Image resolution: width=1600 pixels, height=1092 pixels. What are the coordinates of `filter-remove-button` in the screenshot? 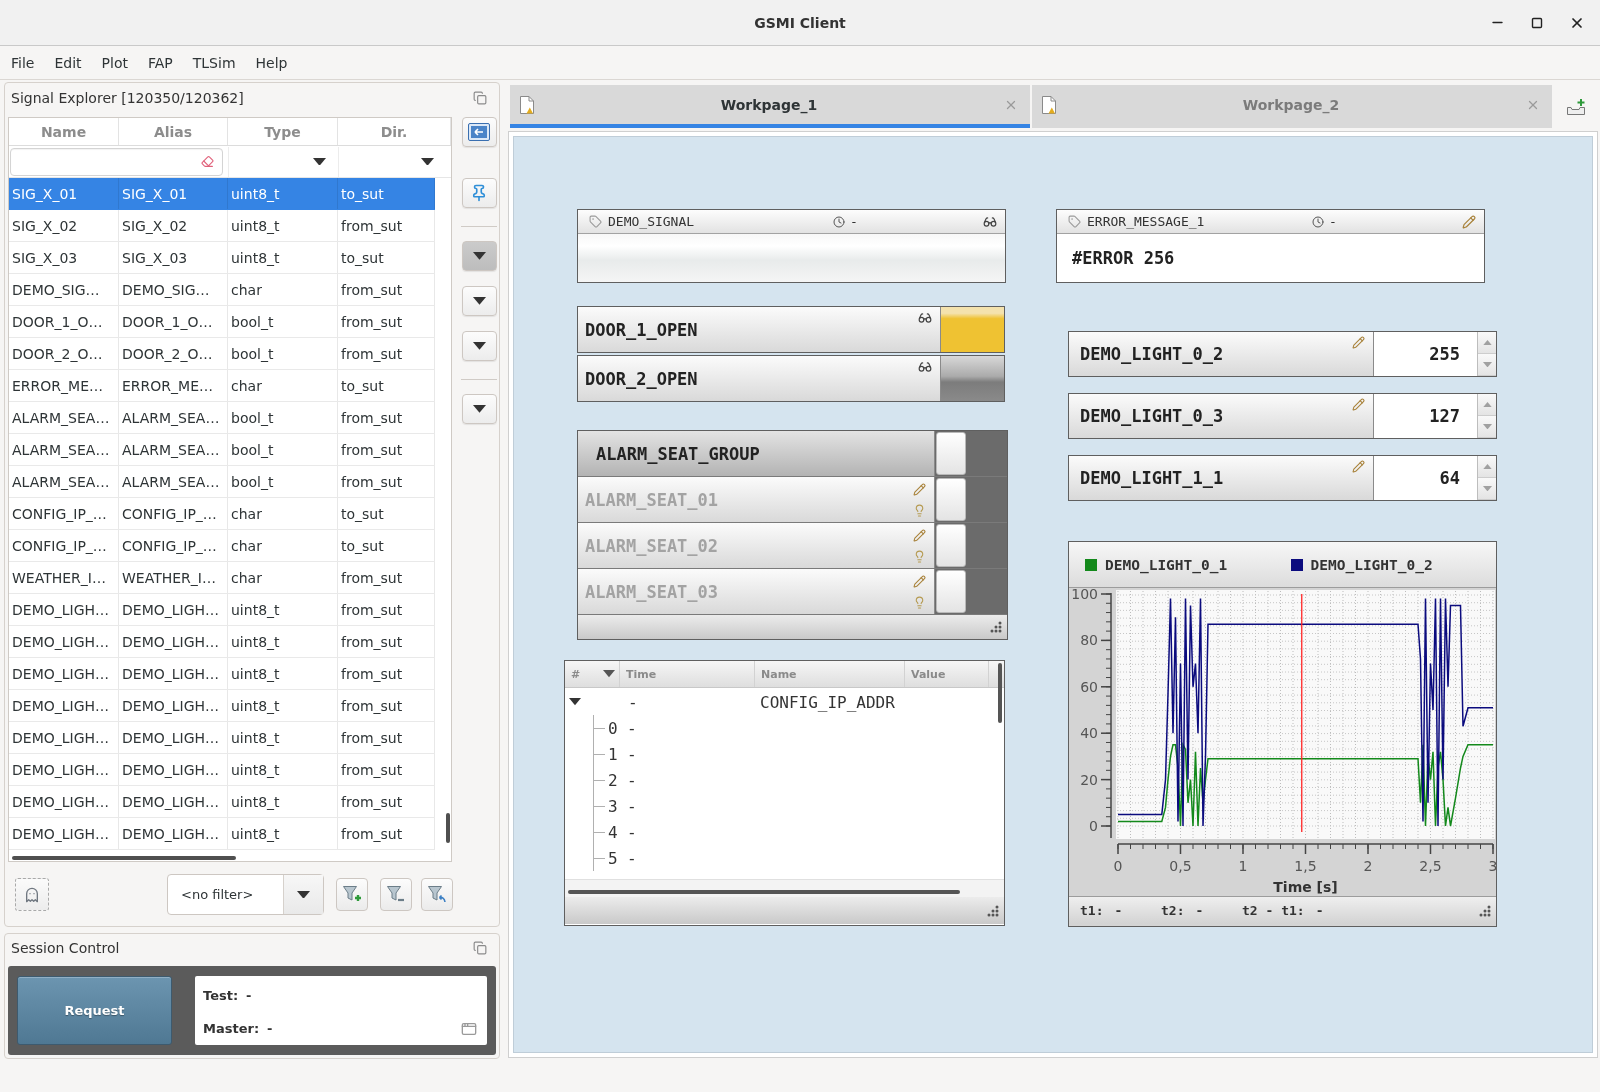 It's located at (396, 894).